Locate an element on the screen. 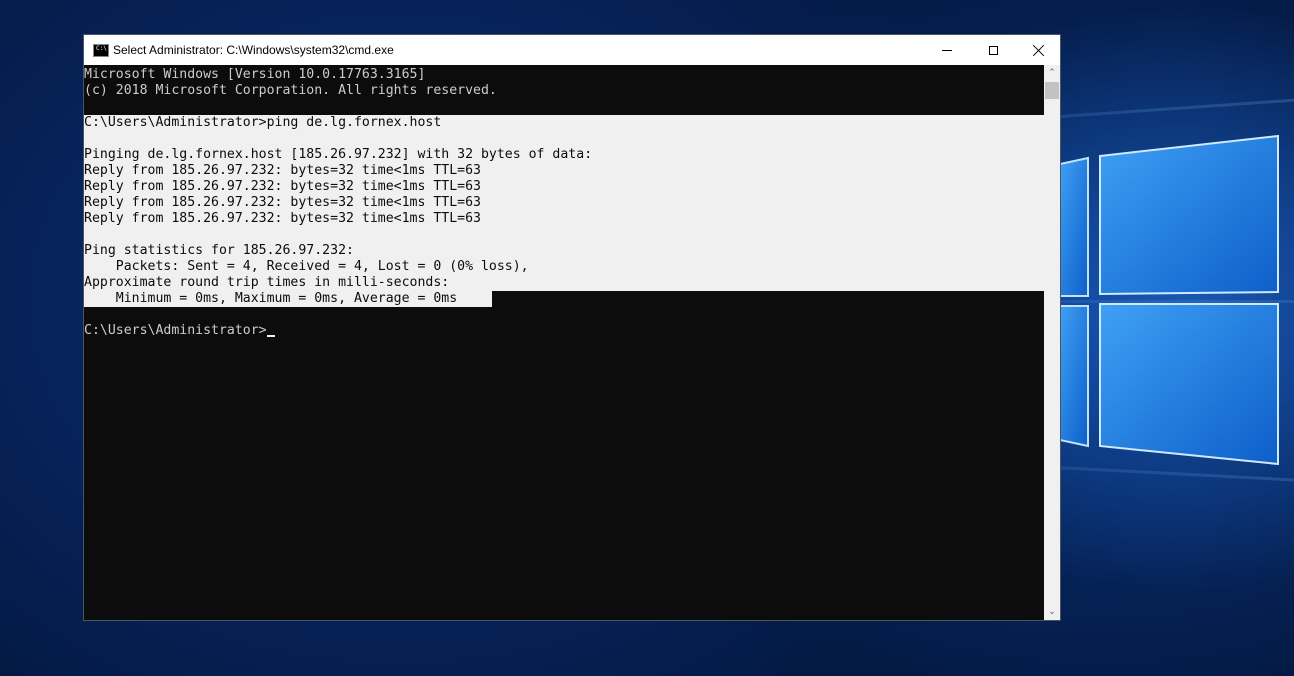 The image size is (1294, 676). console-prompt-line: C:\Users\Administrator> is located at coordinates (179, 331).